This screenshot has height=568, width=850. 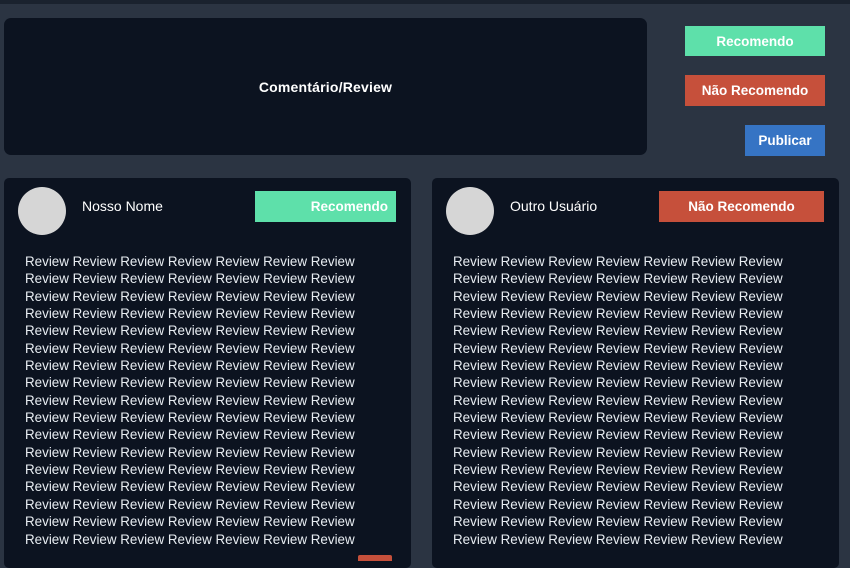 I want to click on partial-button-edge, so click(x=375, y=558).